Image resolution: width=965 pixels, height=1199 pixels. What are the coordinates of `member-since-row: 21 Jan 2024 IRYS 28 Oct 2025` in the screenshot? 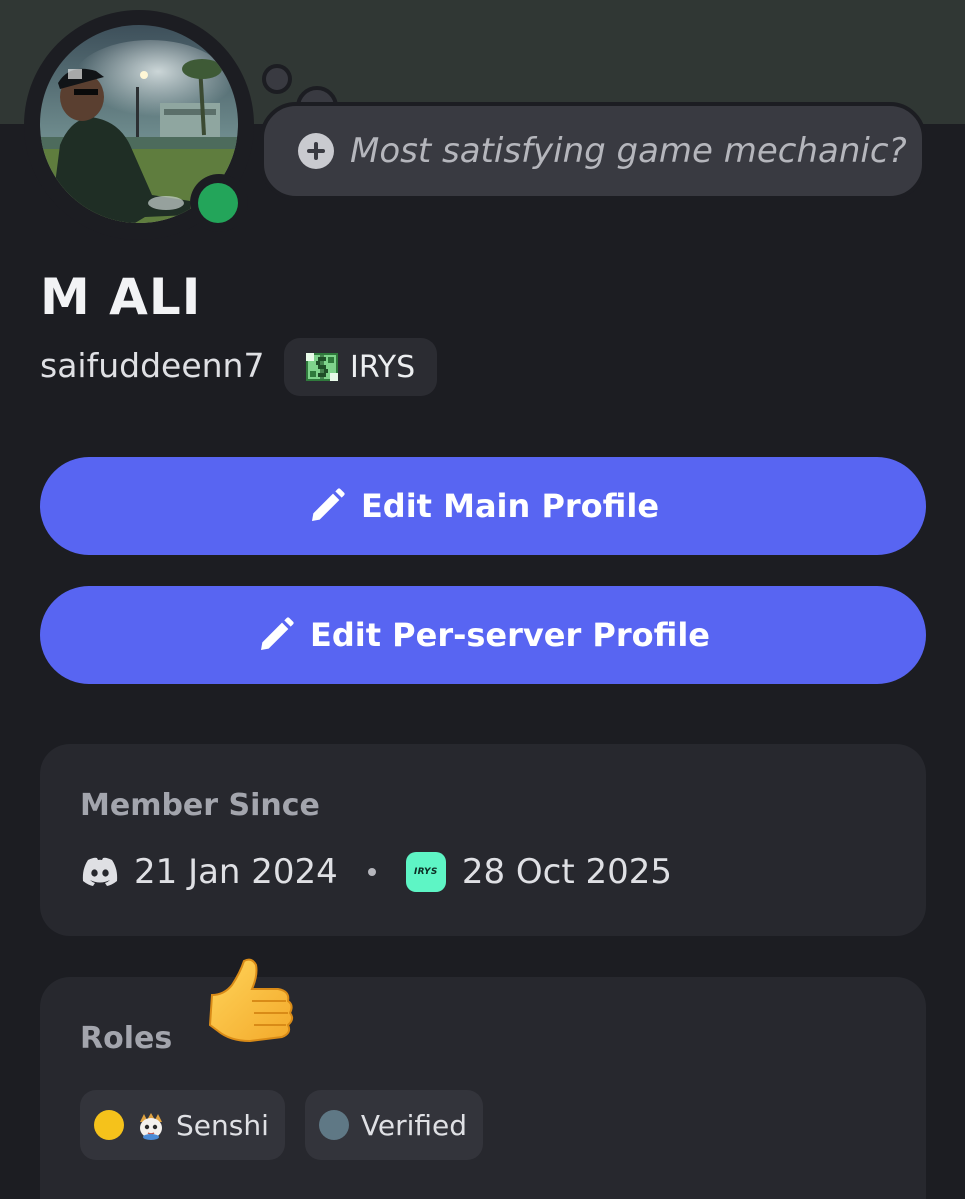 It's located at (376, 872).